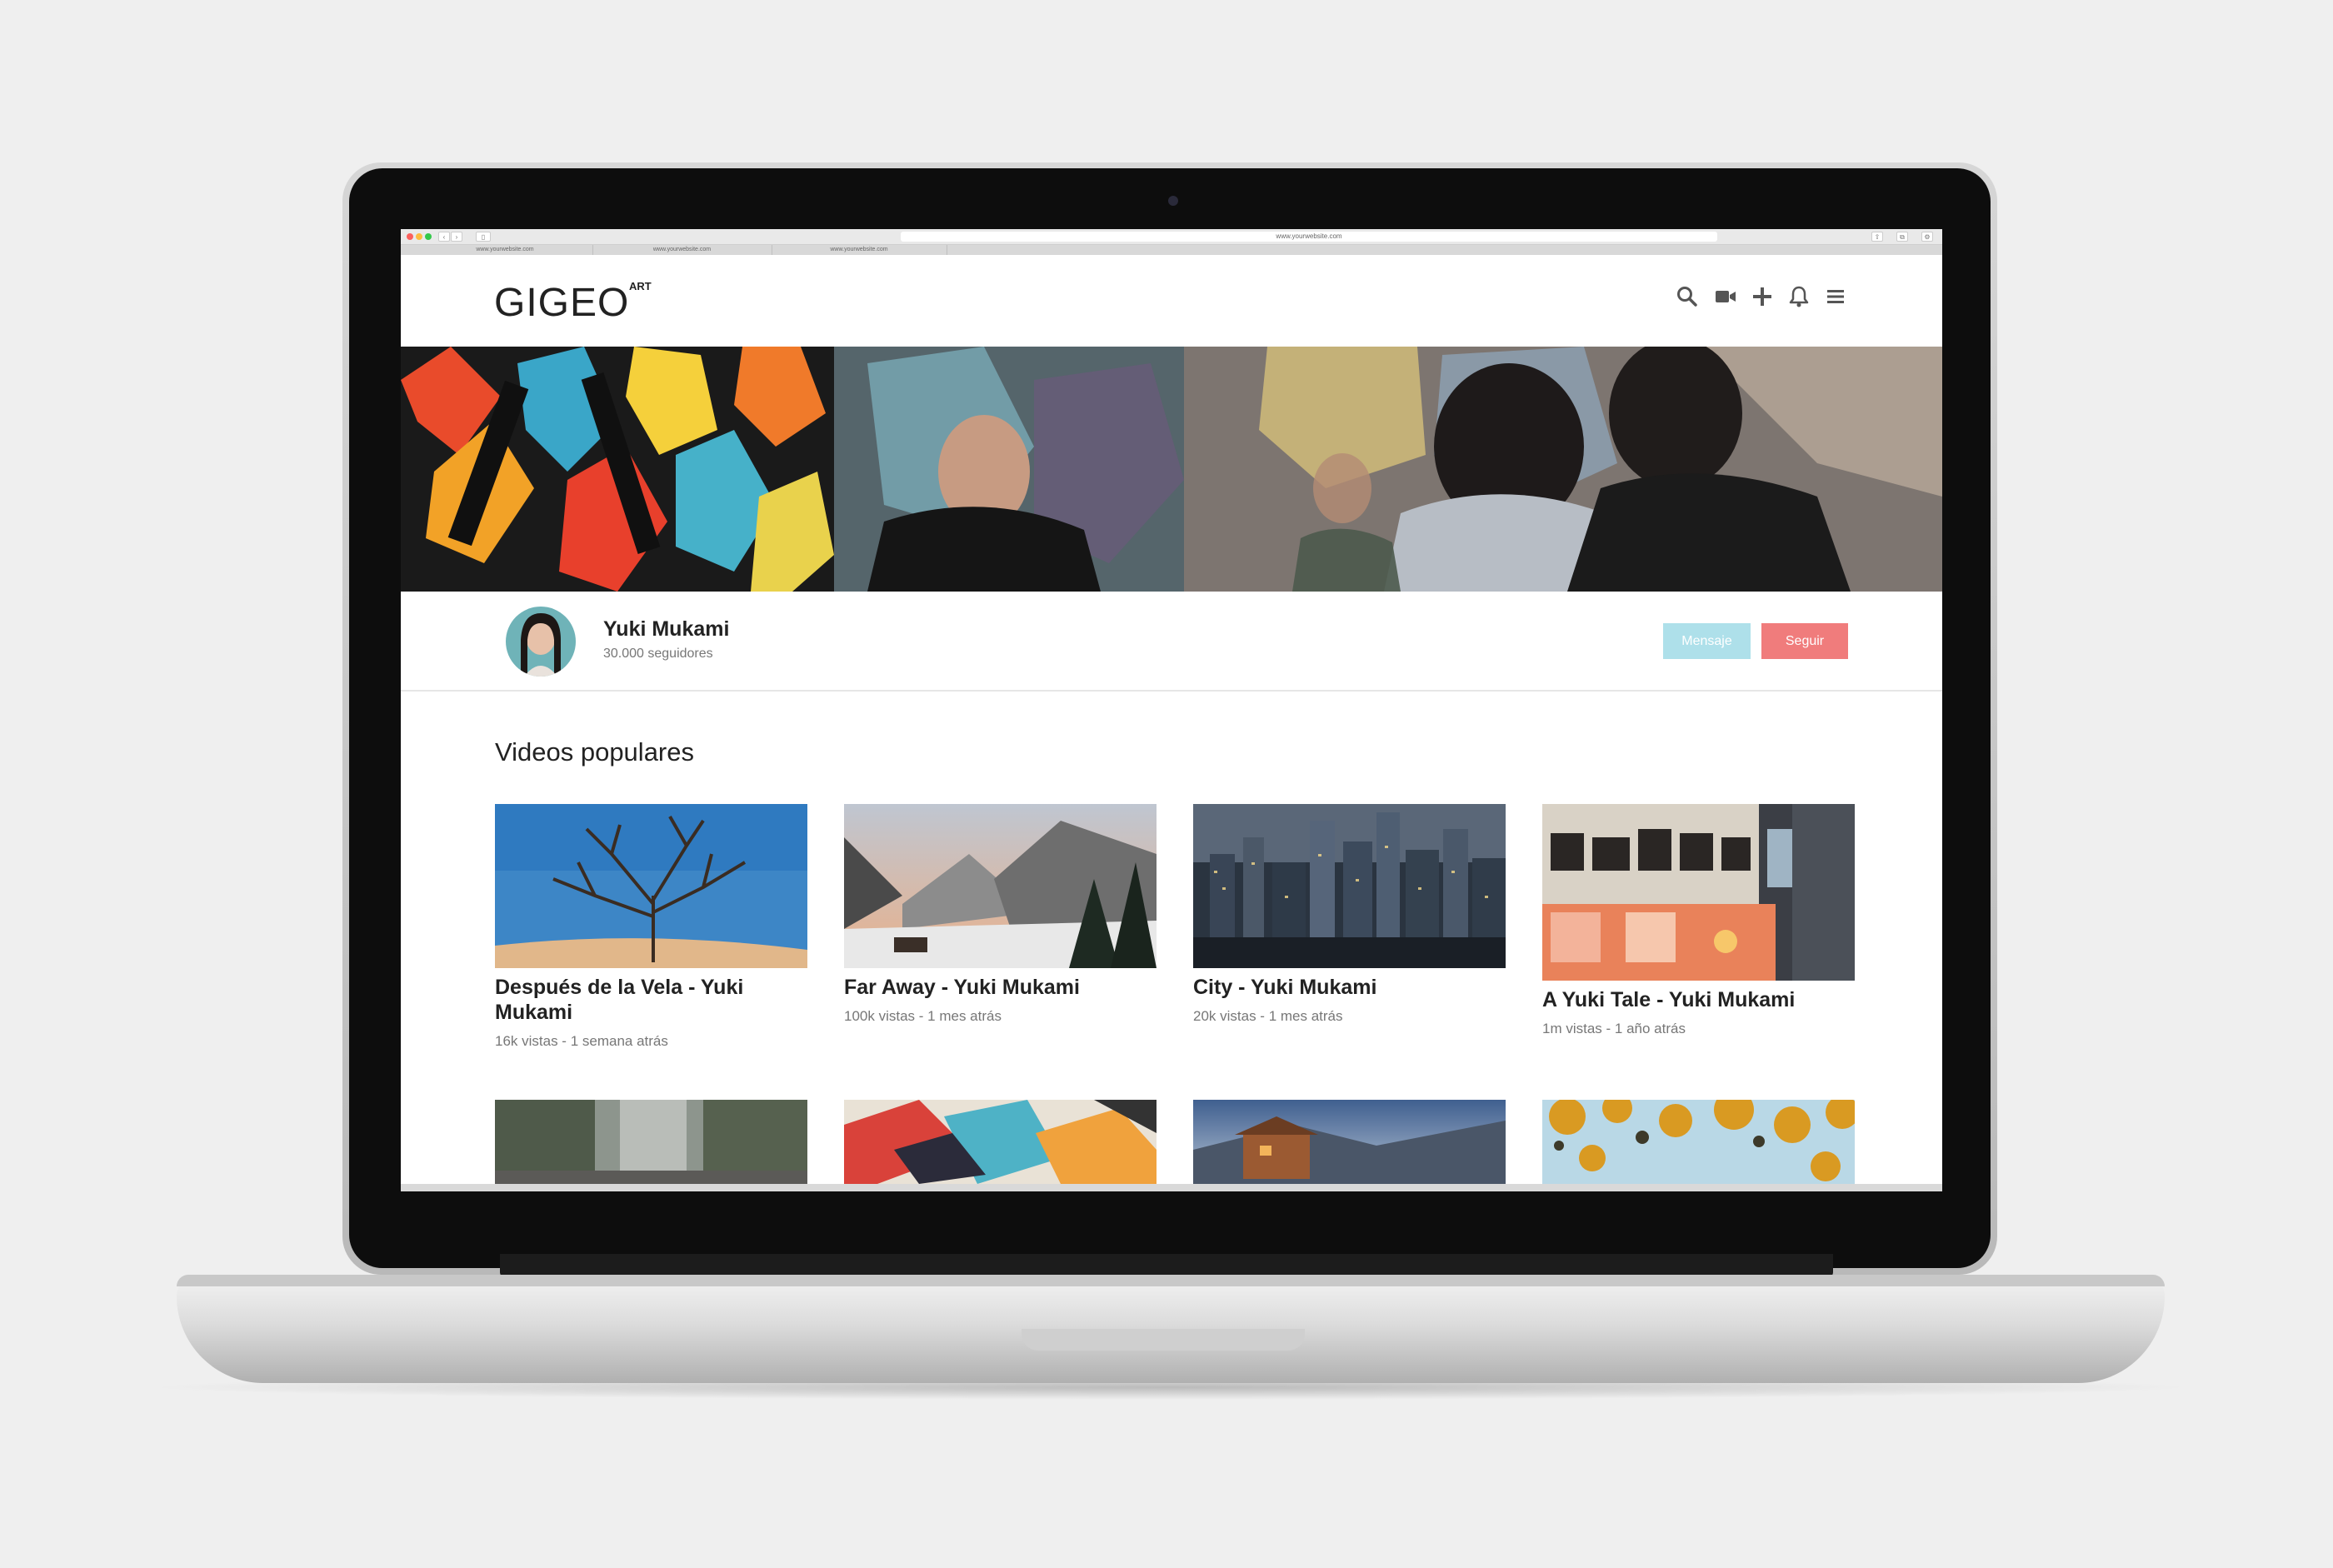  What do you see at coordinates (1835, 296) in the screenshot?
I see `menu-icon` at bounding box center [1835, 296].